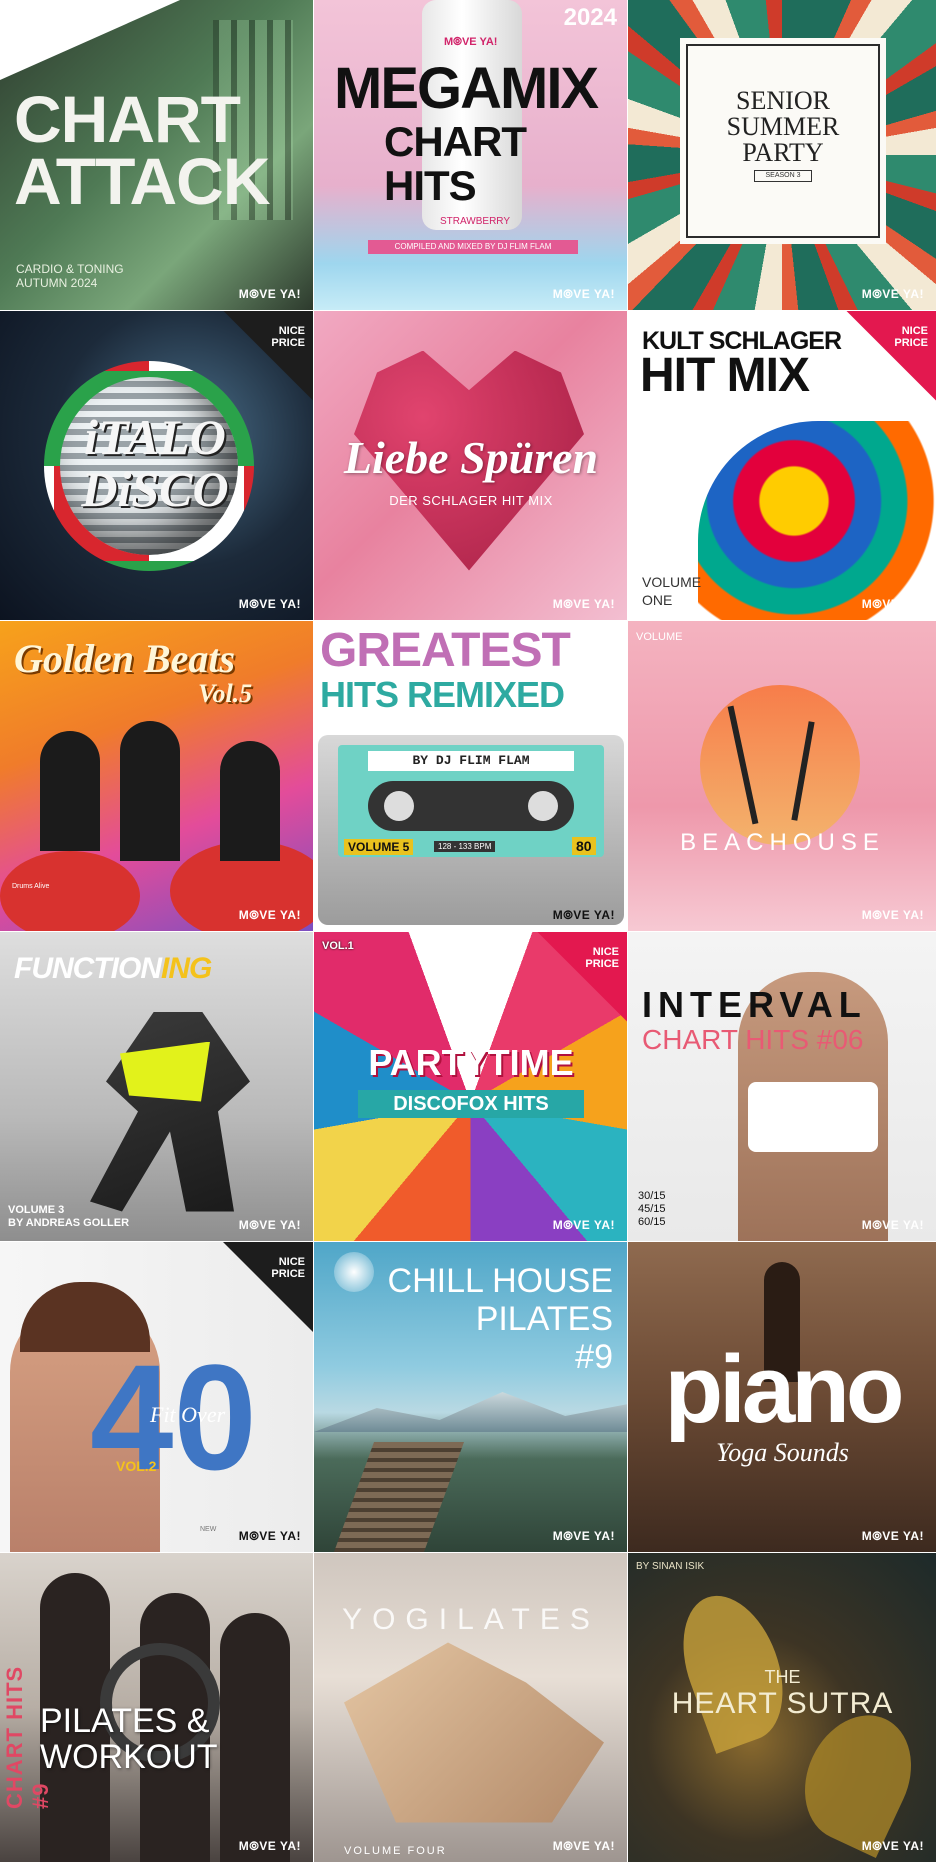  What do you see at coordinates (127, 119) in the screenshot?
I see `title-line-1: CHART` at bounding box center [127, 119].